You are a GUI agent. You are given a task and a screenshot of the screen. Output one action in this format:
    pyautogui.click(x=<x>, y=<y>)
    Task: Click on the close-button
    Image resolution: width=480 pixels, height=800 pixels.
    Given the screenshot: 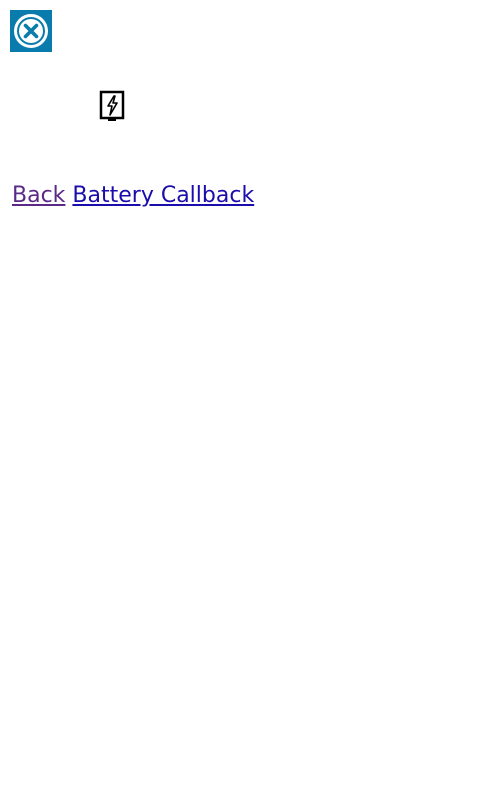 What is the action you would take?
    pyautogui.click(x=31, y=31)
    